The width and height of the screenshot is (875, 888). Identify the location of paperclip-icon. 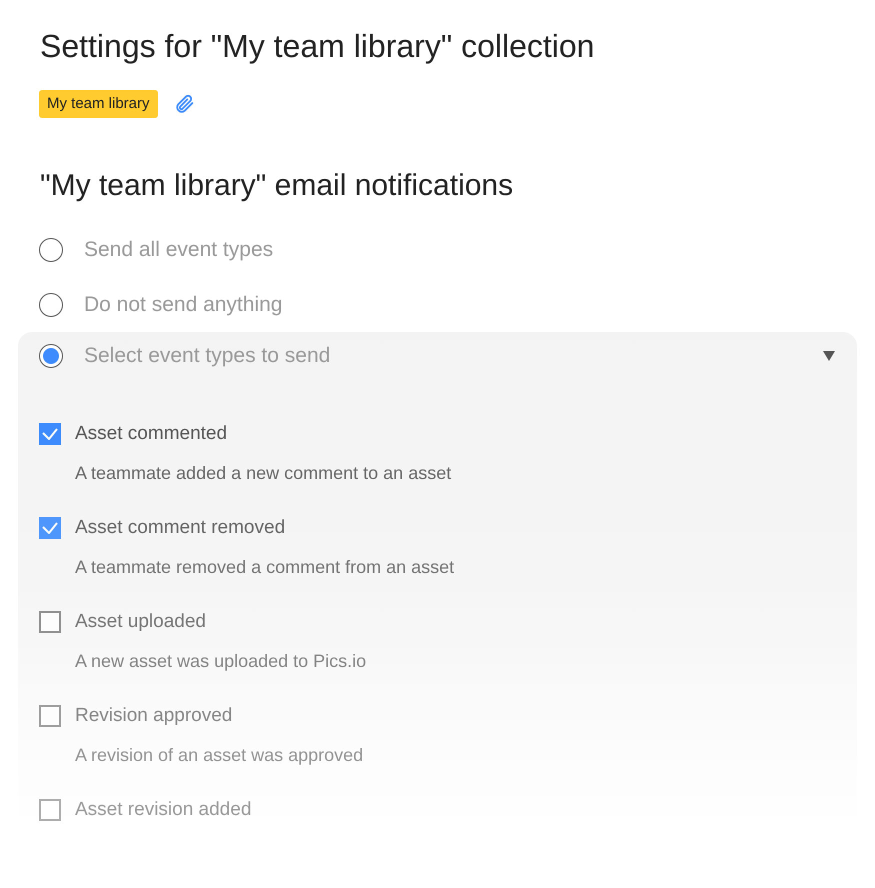
(185, 104).